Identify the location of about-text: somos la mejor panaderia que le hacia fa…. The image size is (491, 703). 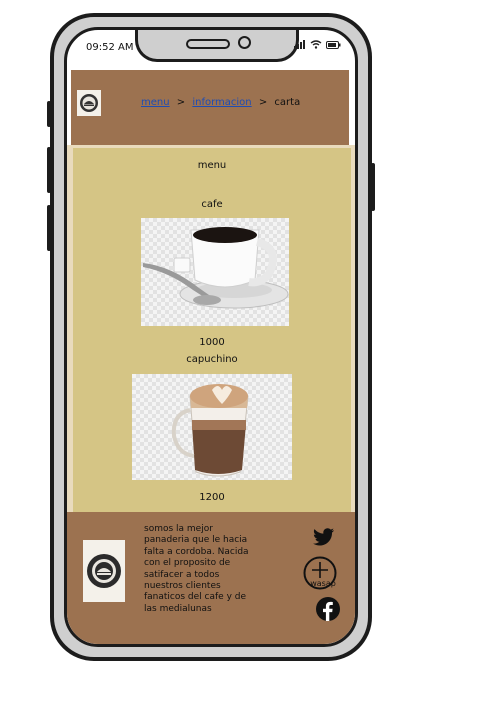
(196, 569).